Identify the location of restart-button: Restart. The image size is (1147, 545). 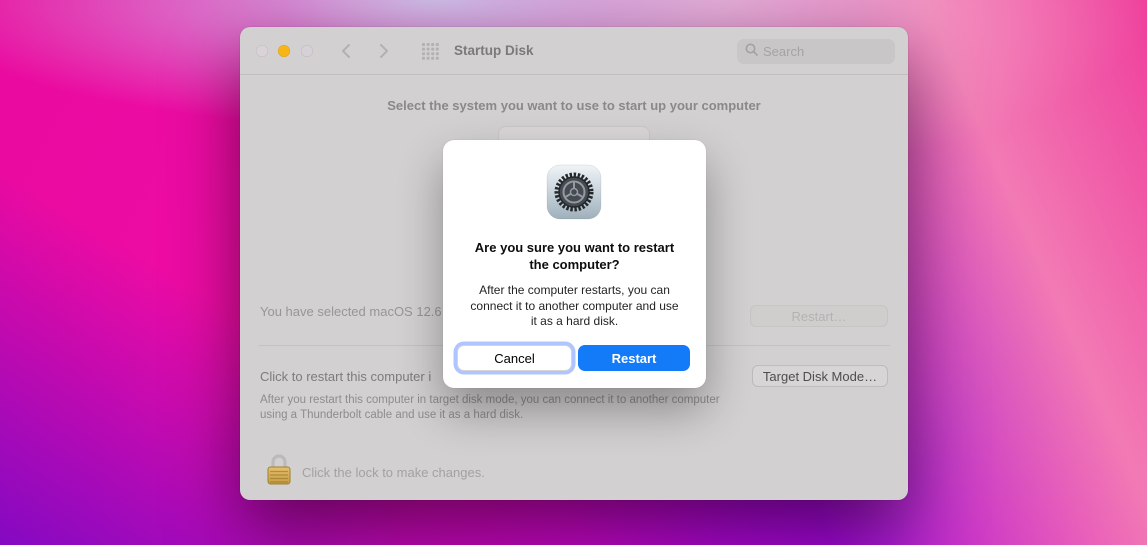
(634, 358).